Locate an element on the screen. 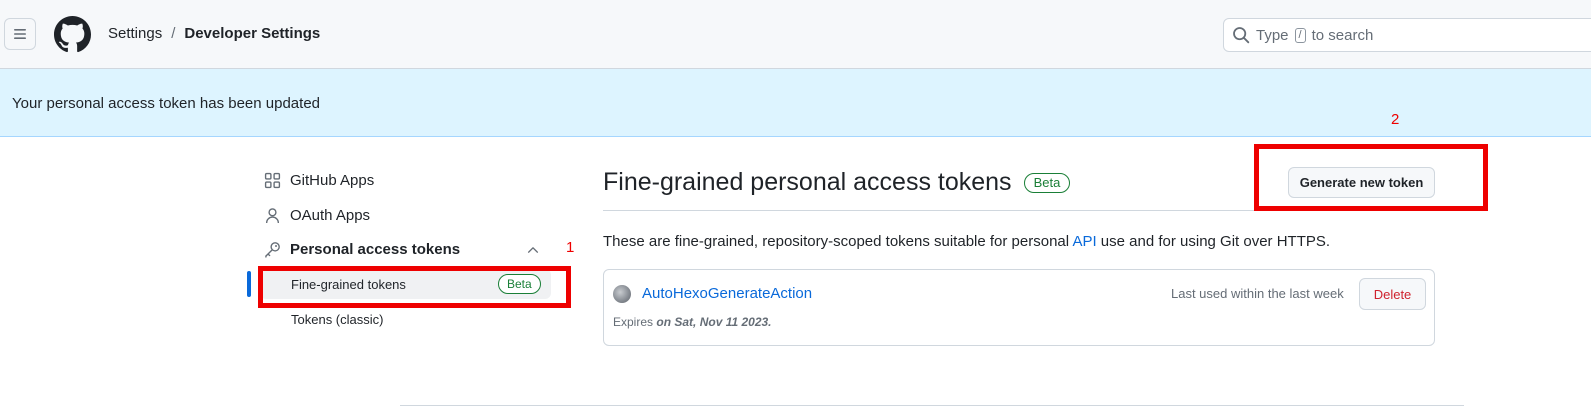 This screenshot has width=1591, height=414. menu-button is located at coordinates (20, 34).